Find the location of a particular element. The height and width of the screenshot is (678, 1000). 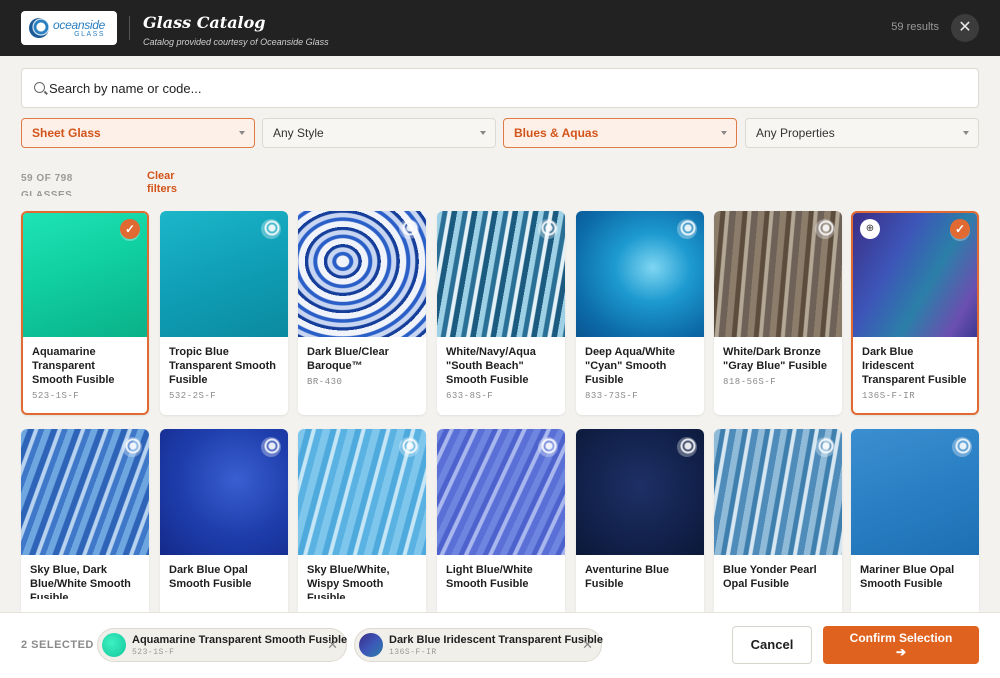

product-name: Tropic Blue Transparent Smooth Fusible is located at coordinates (222, 366).